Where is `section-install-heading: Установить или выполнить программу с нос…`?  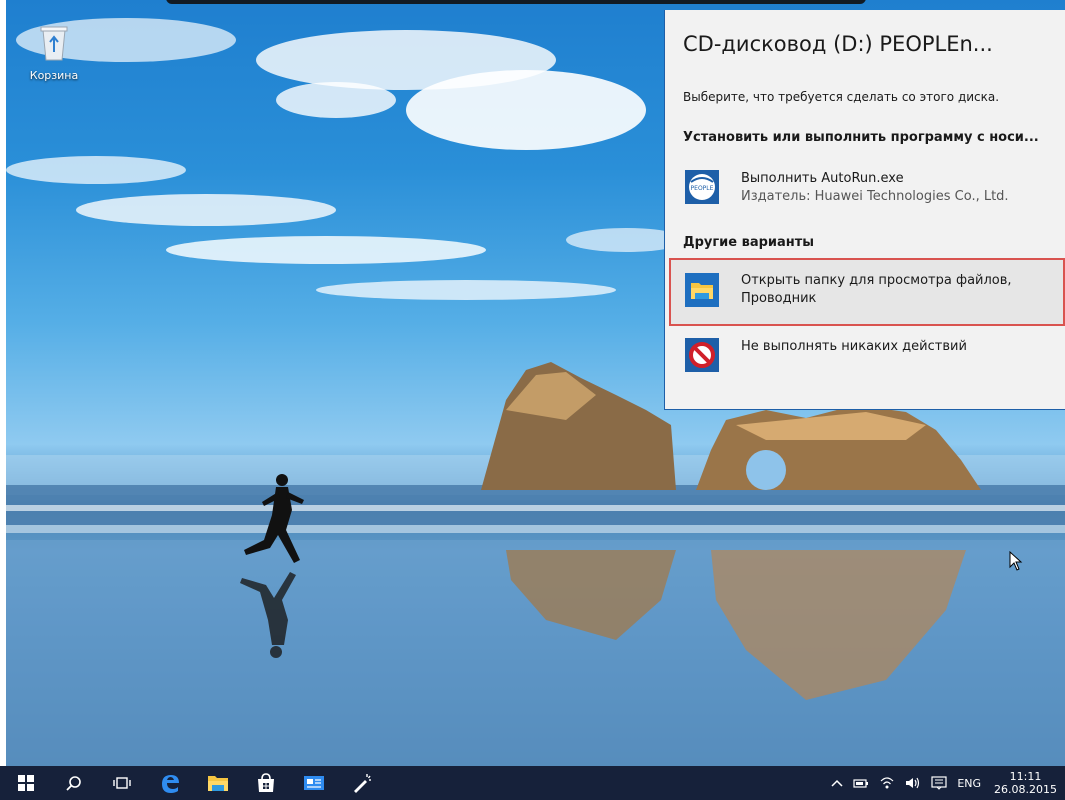 section-install-heading: Установить или выполнить программу с нос… is located at coordinates (861, 137).